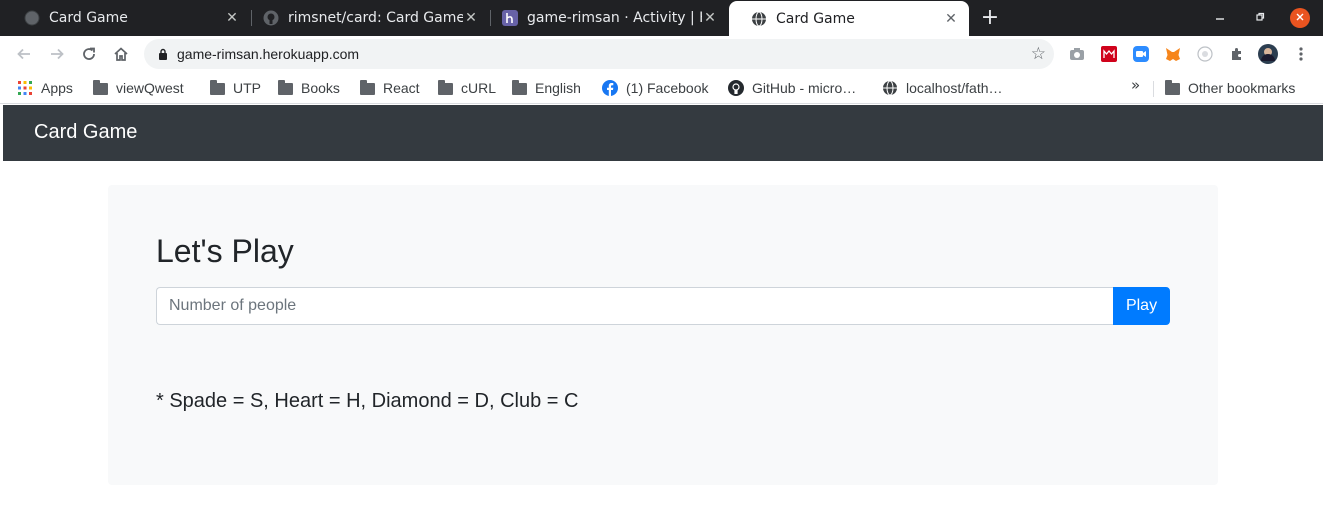 The height and width of the screenshot is (523, 1323). What do you see at coordinates (268, 54) in the screenshot?
I see `address-url: game-rimsan.herokuapp.com` at bounding box center [268, 54].